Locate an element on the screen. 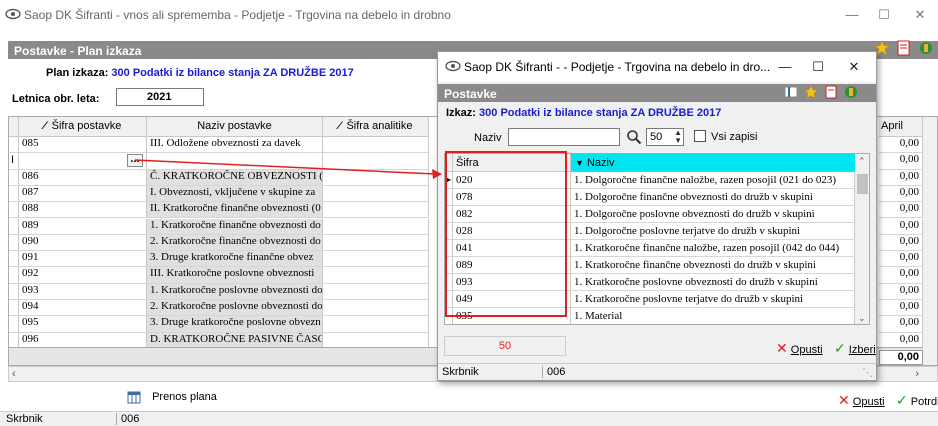  limit-stepper: 50 ▲ ▼ is located at coordinates (665, 137).